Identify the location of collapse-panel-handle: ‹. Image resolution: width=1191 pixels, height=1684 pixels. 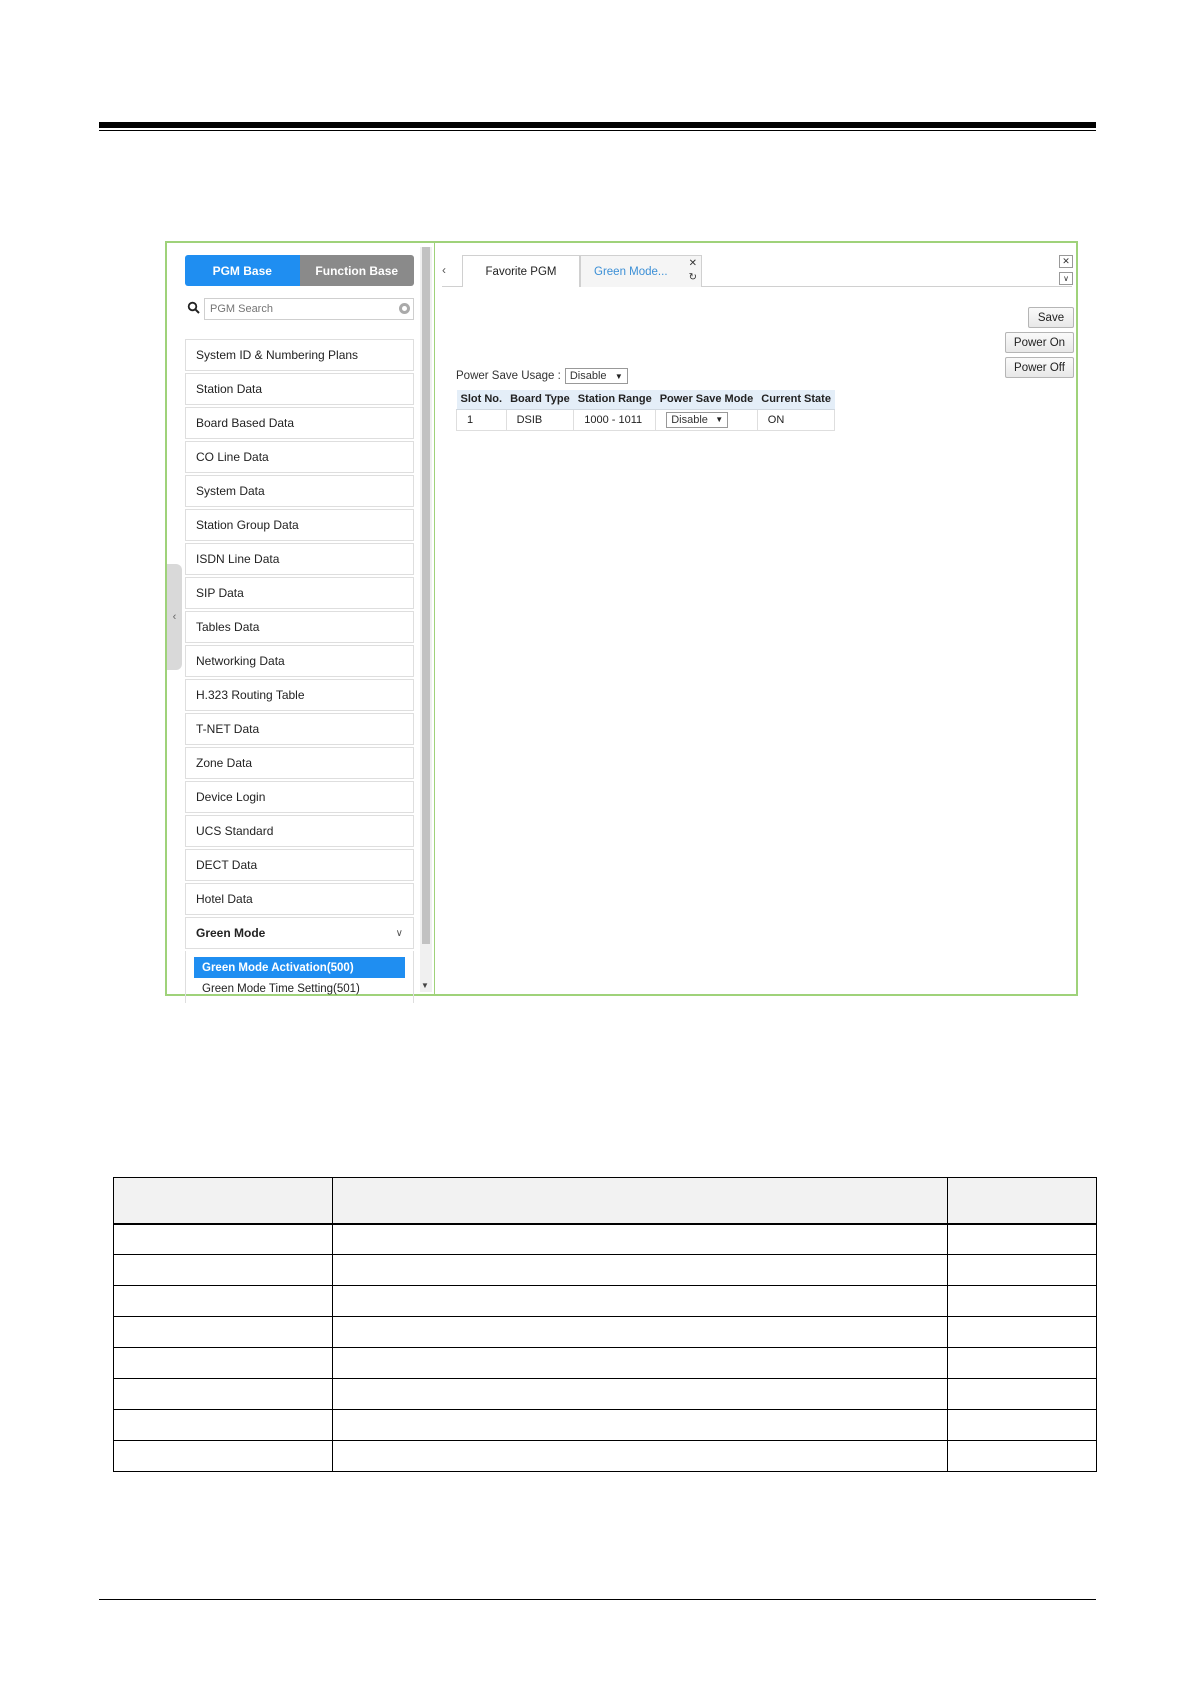
(174, 617).